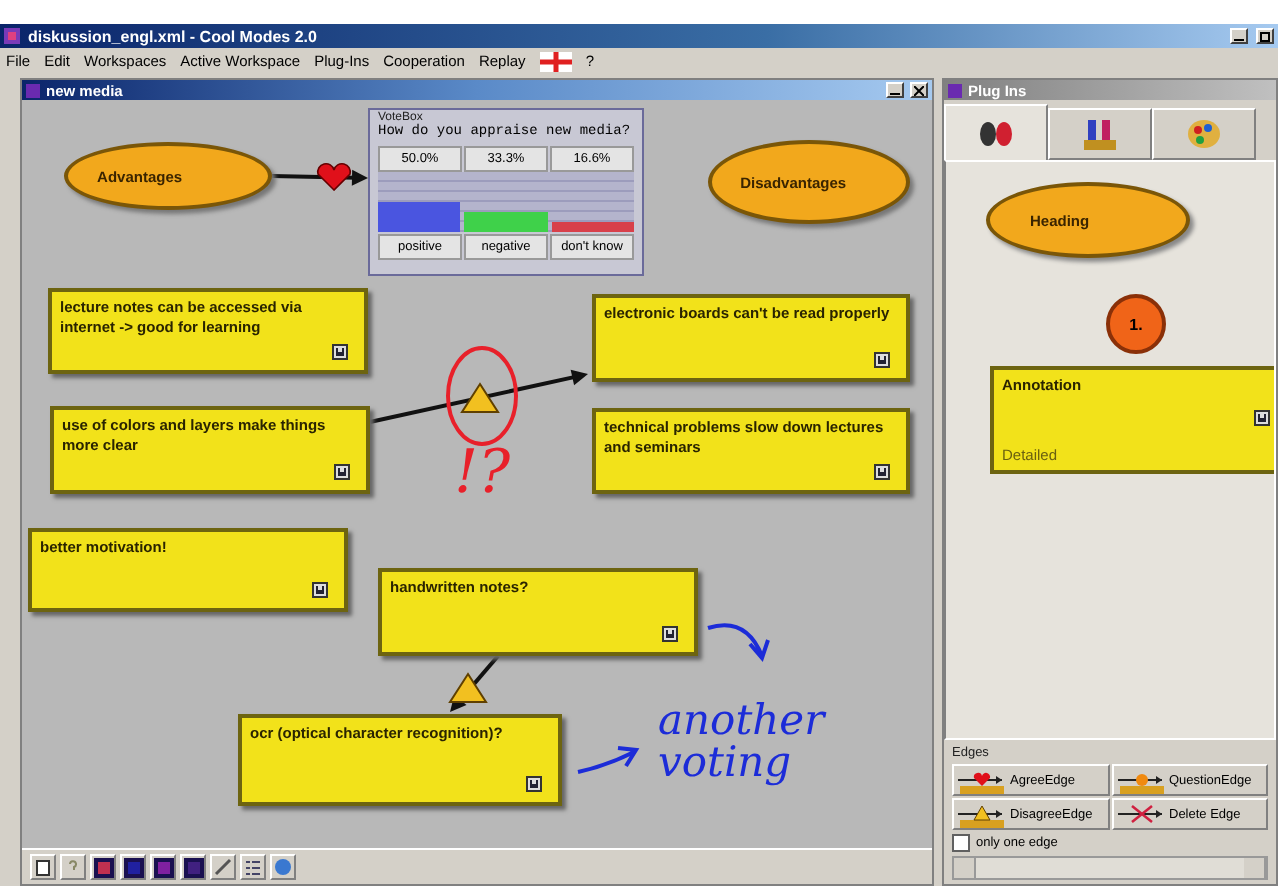 This screenshot has width=1278, height=886. I want to click on close-button, so click(919, 90).